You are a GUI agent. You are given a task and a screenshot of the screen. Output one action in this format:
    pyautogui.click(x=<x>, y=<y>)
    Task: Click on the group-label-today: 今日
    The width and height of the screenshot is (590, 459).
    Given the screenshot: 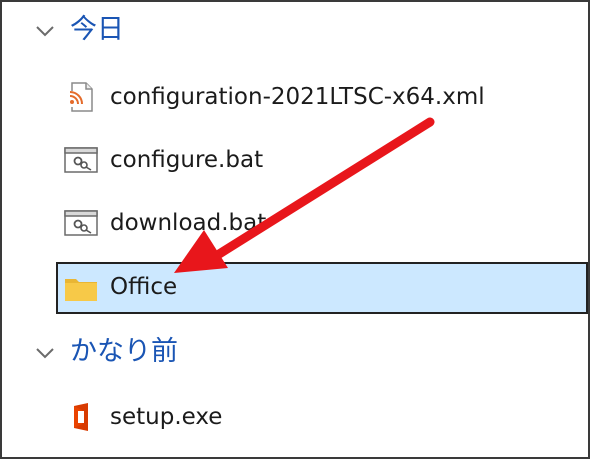 What is the action you would take?
    pyautogui.click(x=97, y=29)
    